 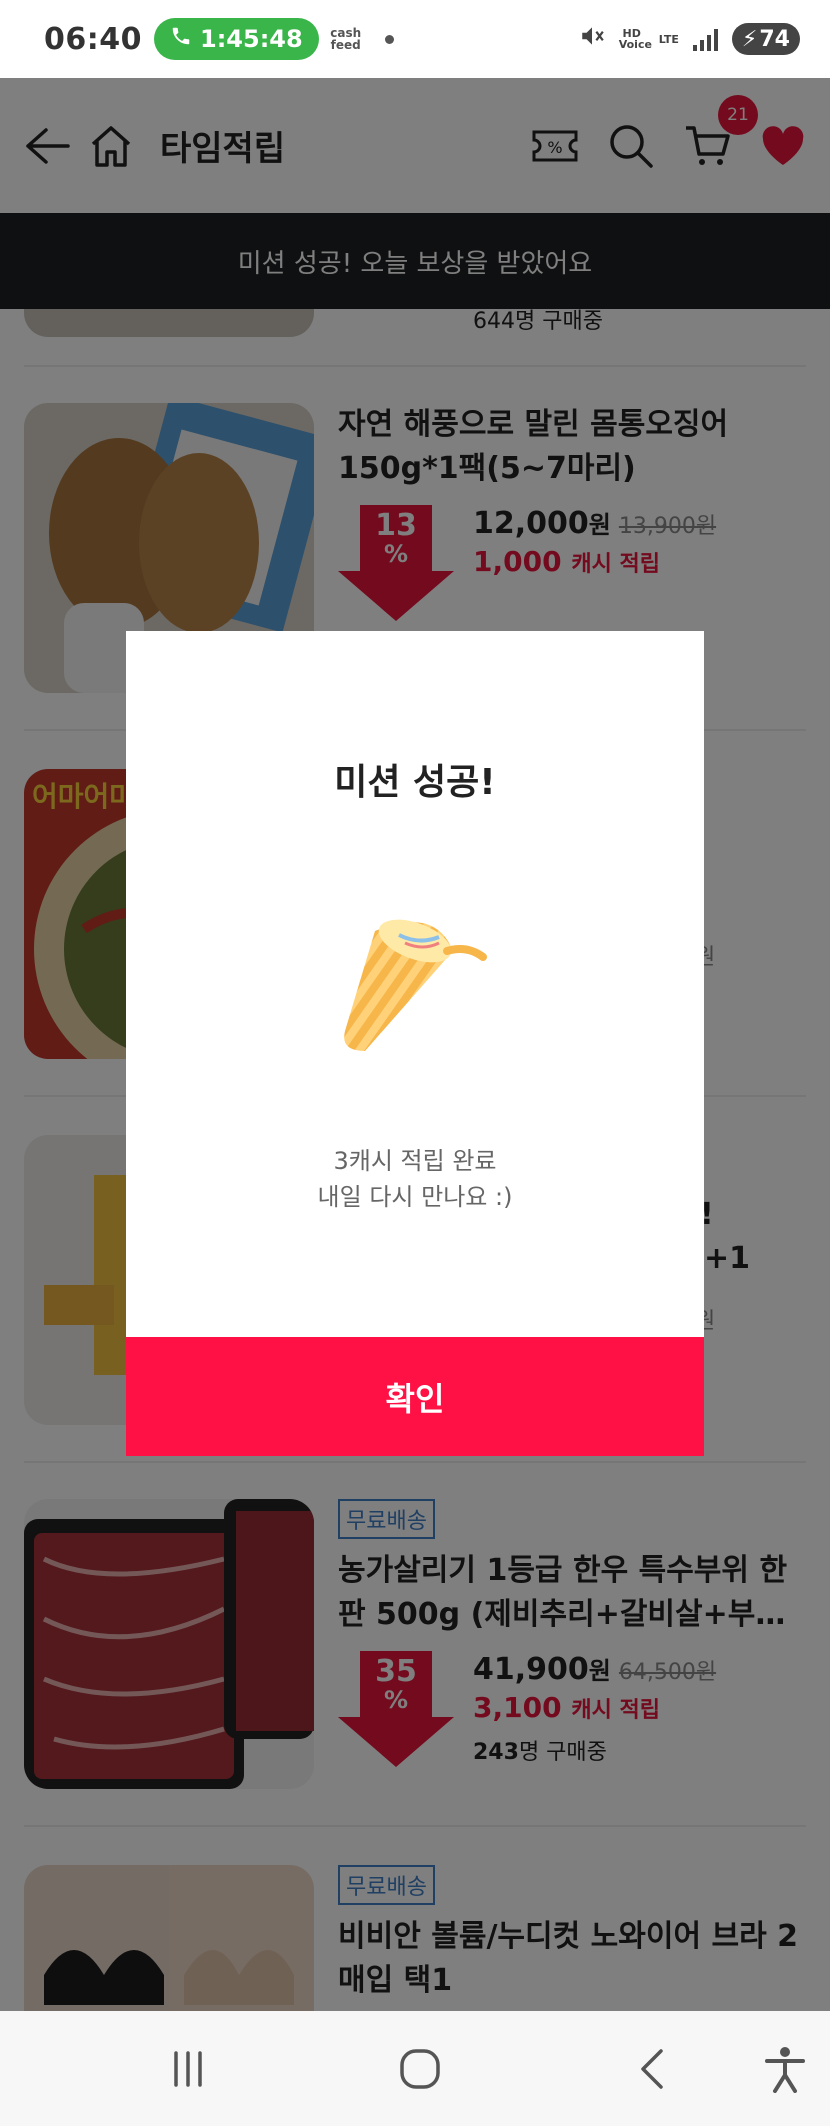 What do you see at coordinates (93, 39) in the screenshot?
I see `status-time: 06:40` at bounding box center [93, 39].